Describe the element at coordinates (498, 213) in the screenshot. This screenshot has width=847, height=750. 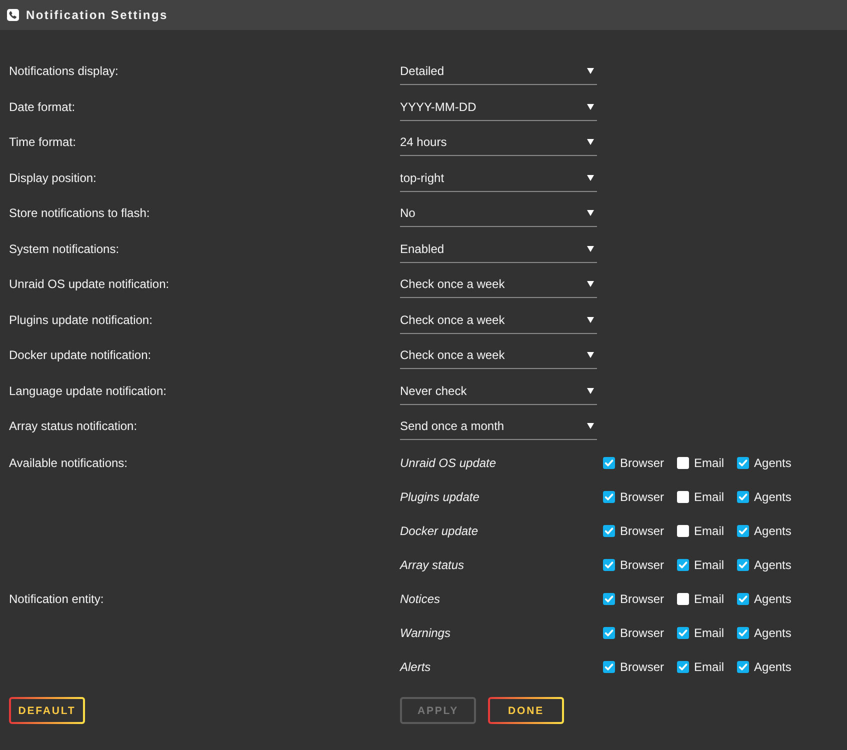
I see `dropdown: No` at that location.